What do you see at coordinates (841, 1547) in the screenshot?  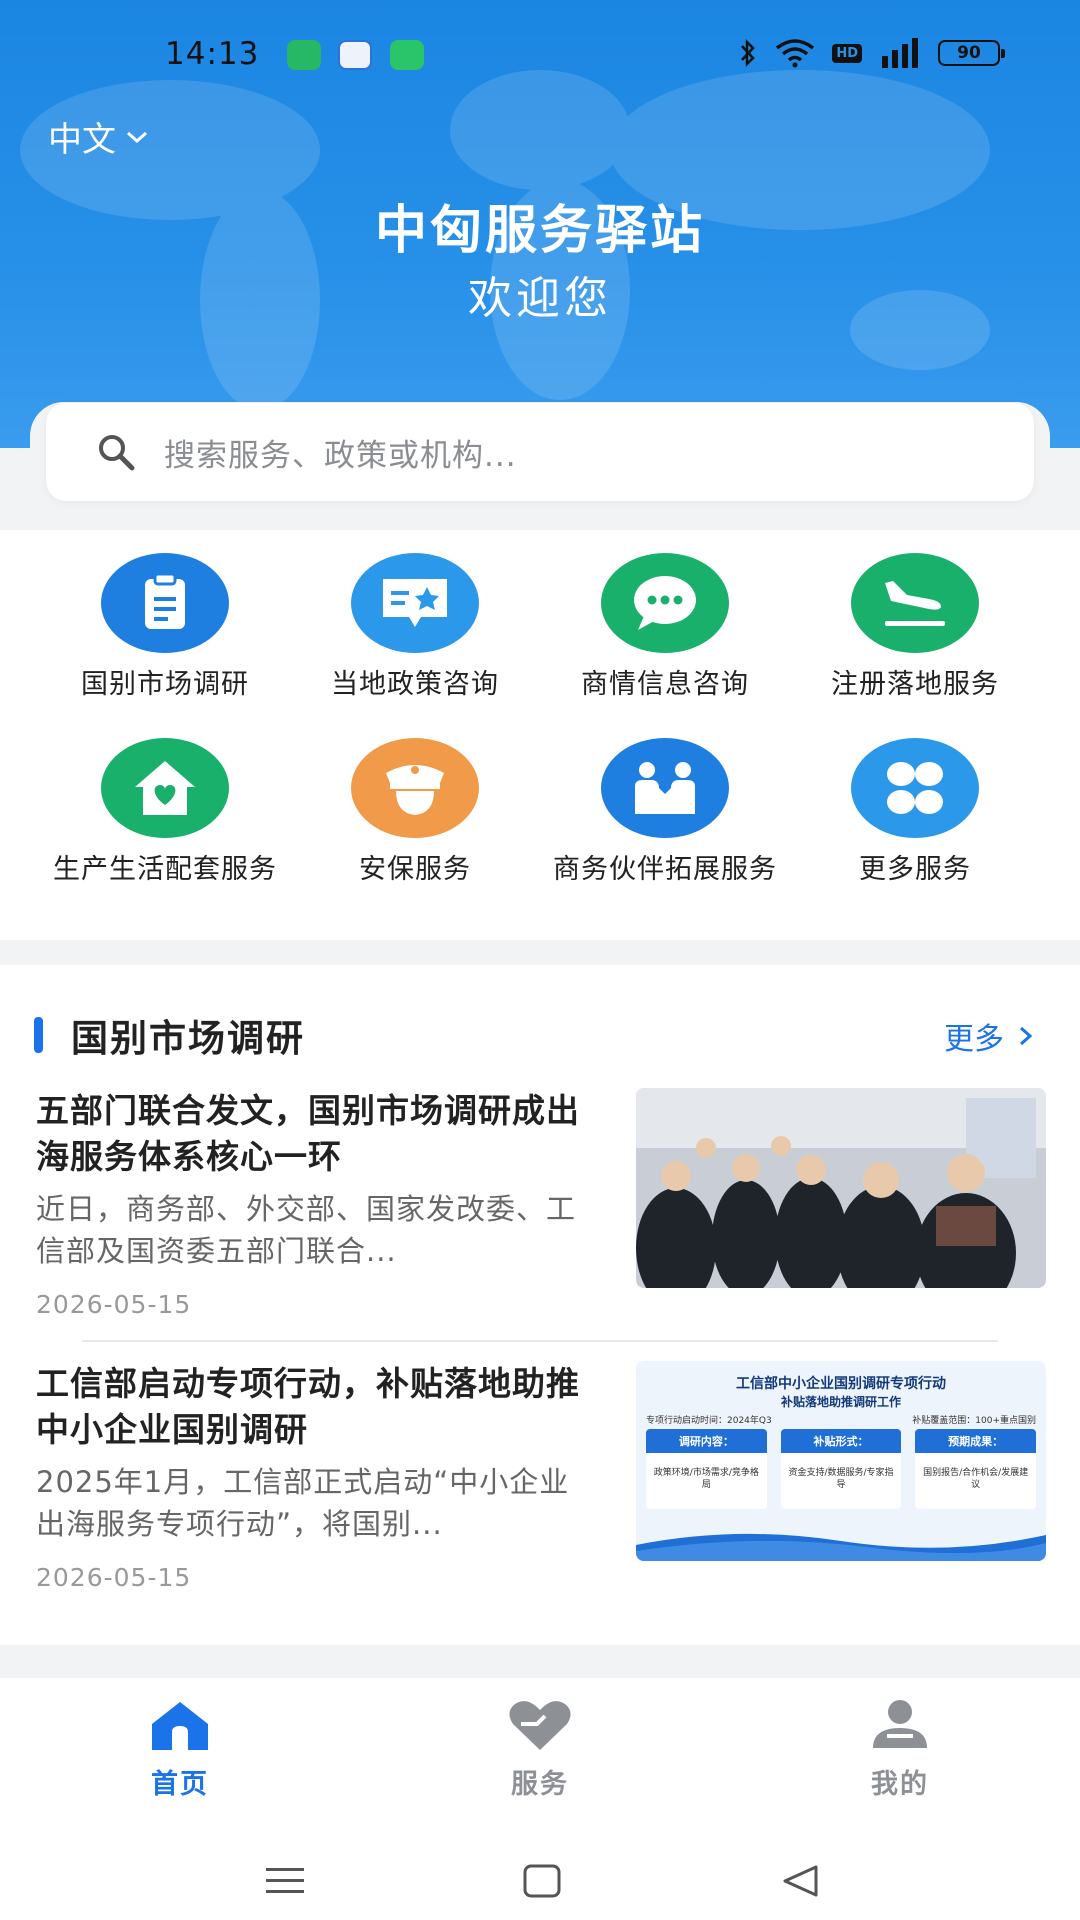 I see `thumb-wave` at bounding box center [841, 1547].